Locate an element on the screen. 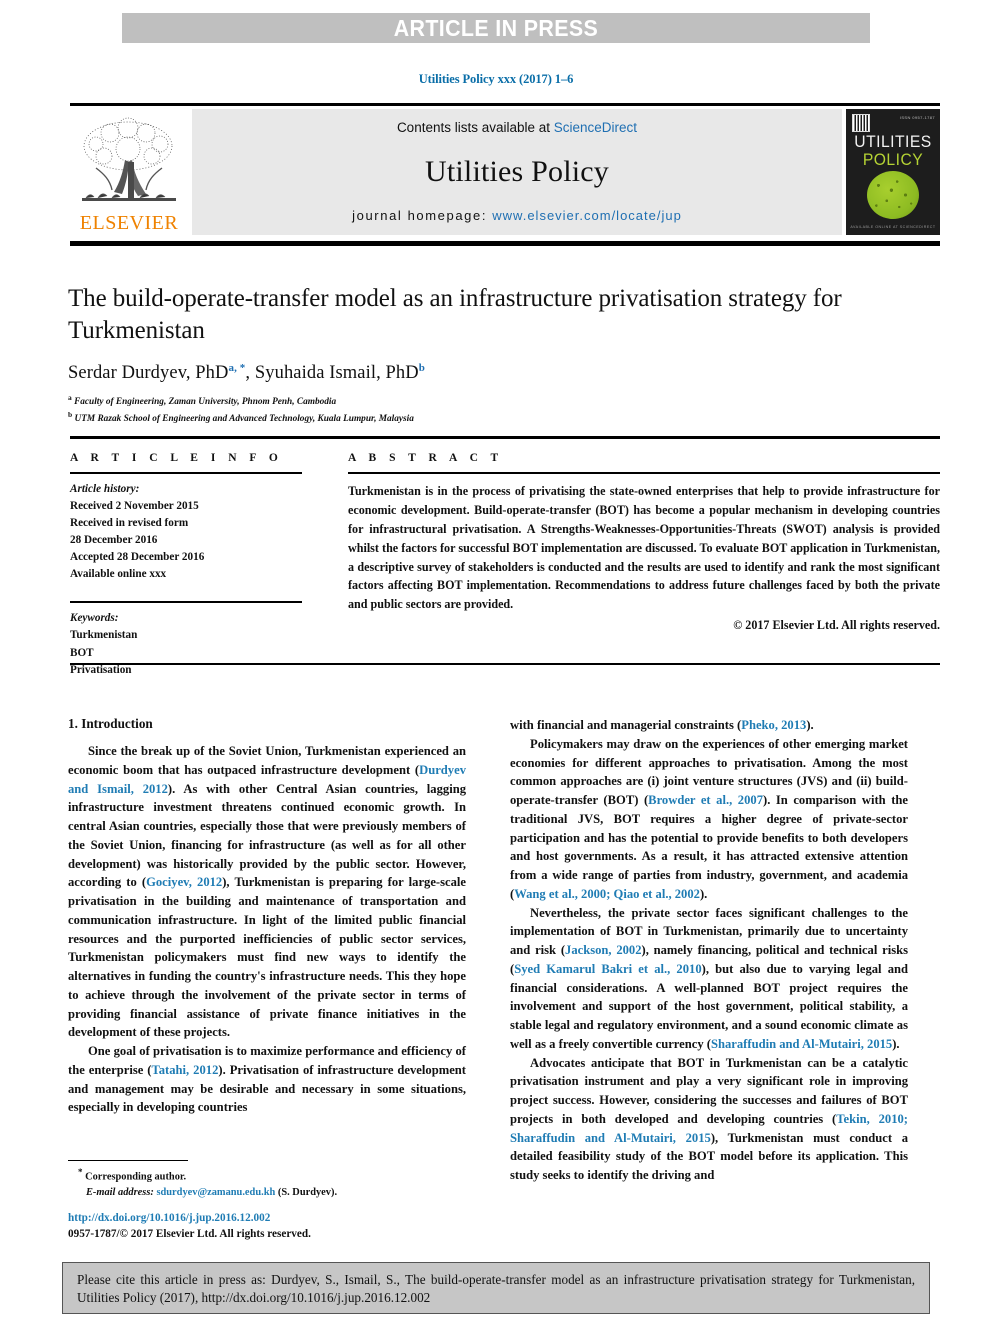 The height and width of the screenshot is (1323, 992). article-history-label: Article history: is located at coordinates (105, 489).